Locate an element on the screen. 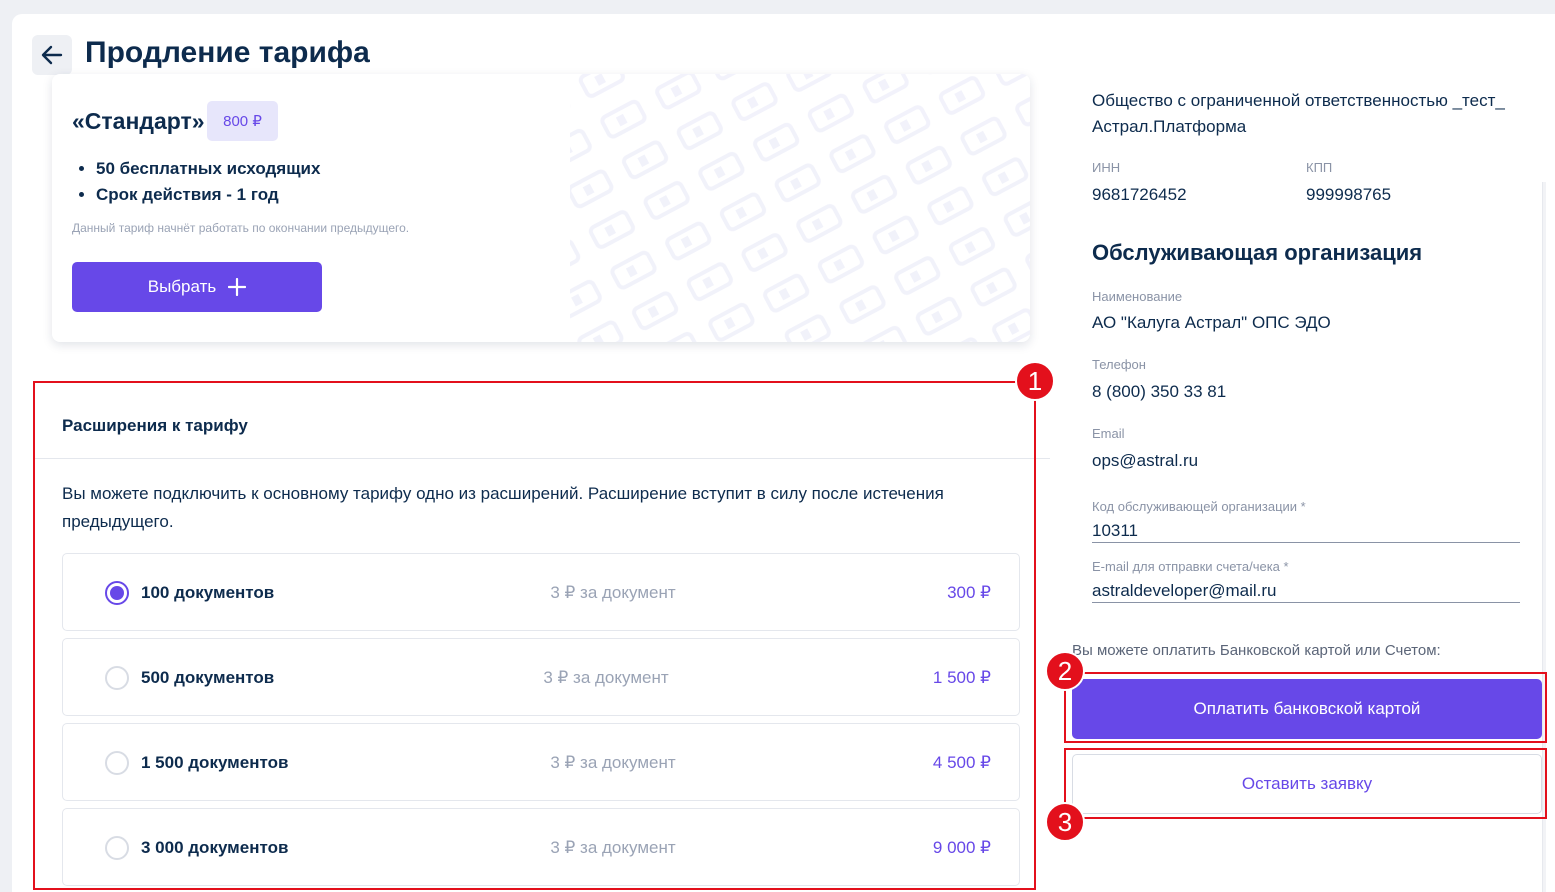 This screenshot has height=892, width=1555. invoice-email-field: astraldeveloper@mail.ru is located at coordinates (1184, 591).